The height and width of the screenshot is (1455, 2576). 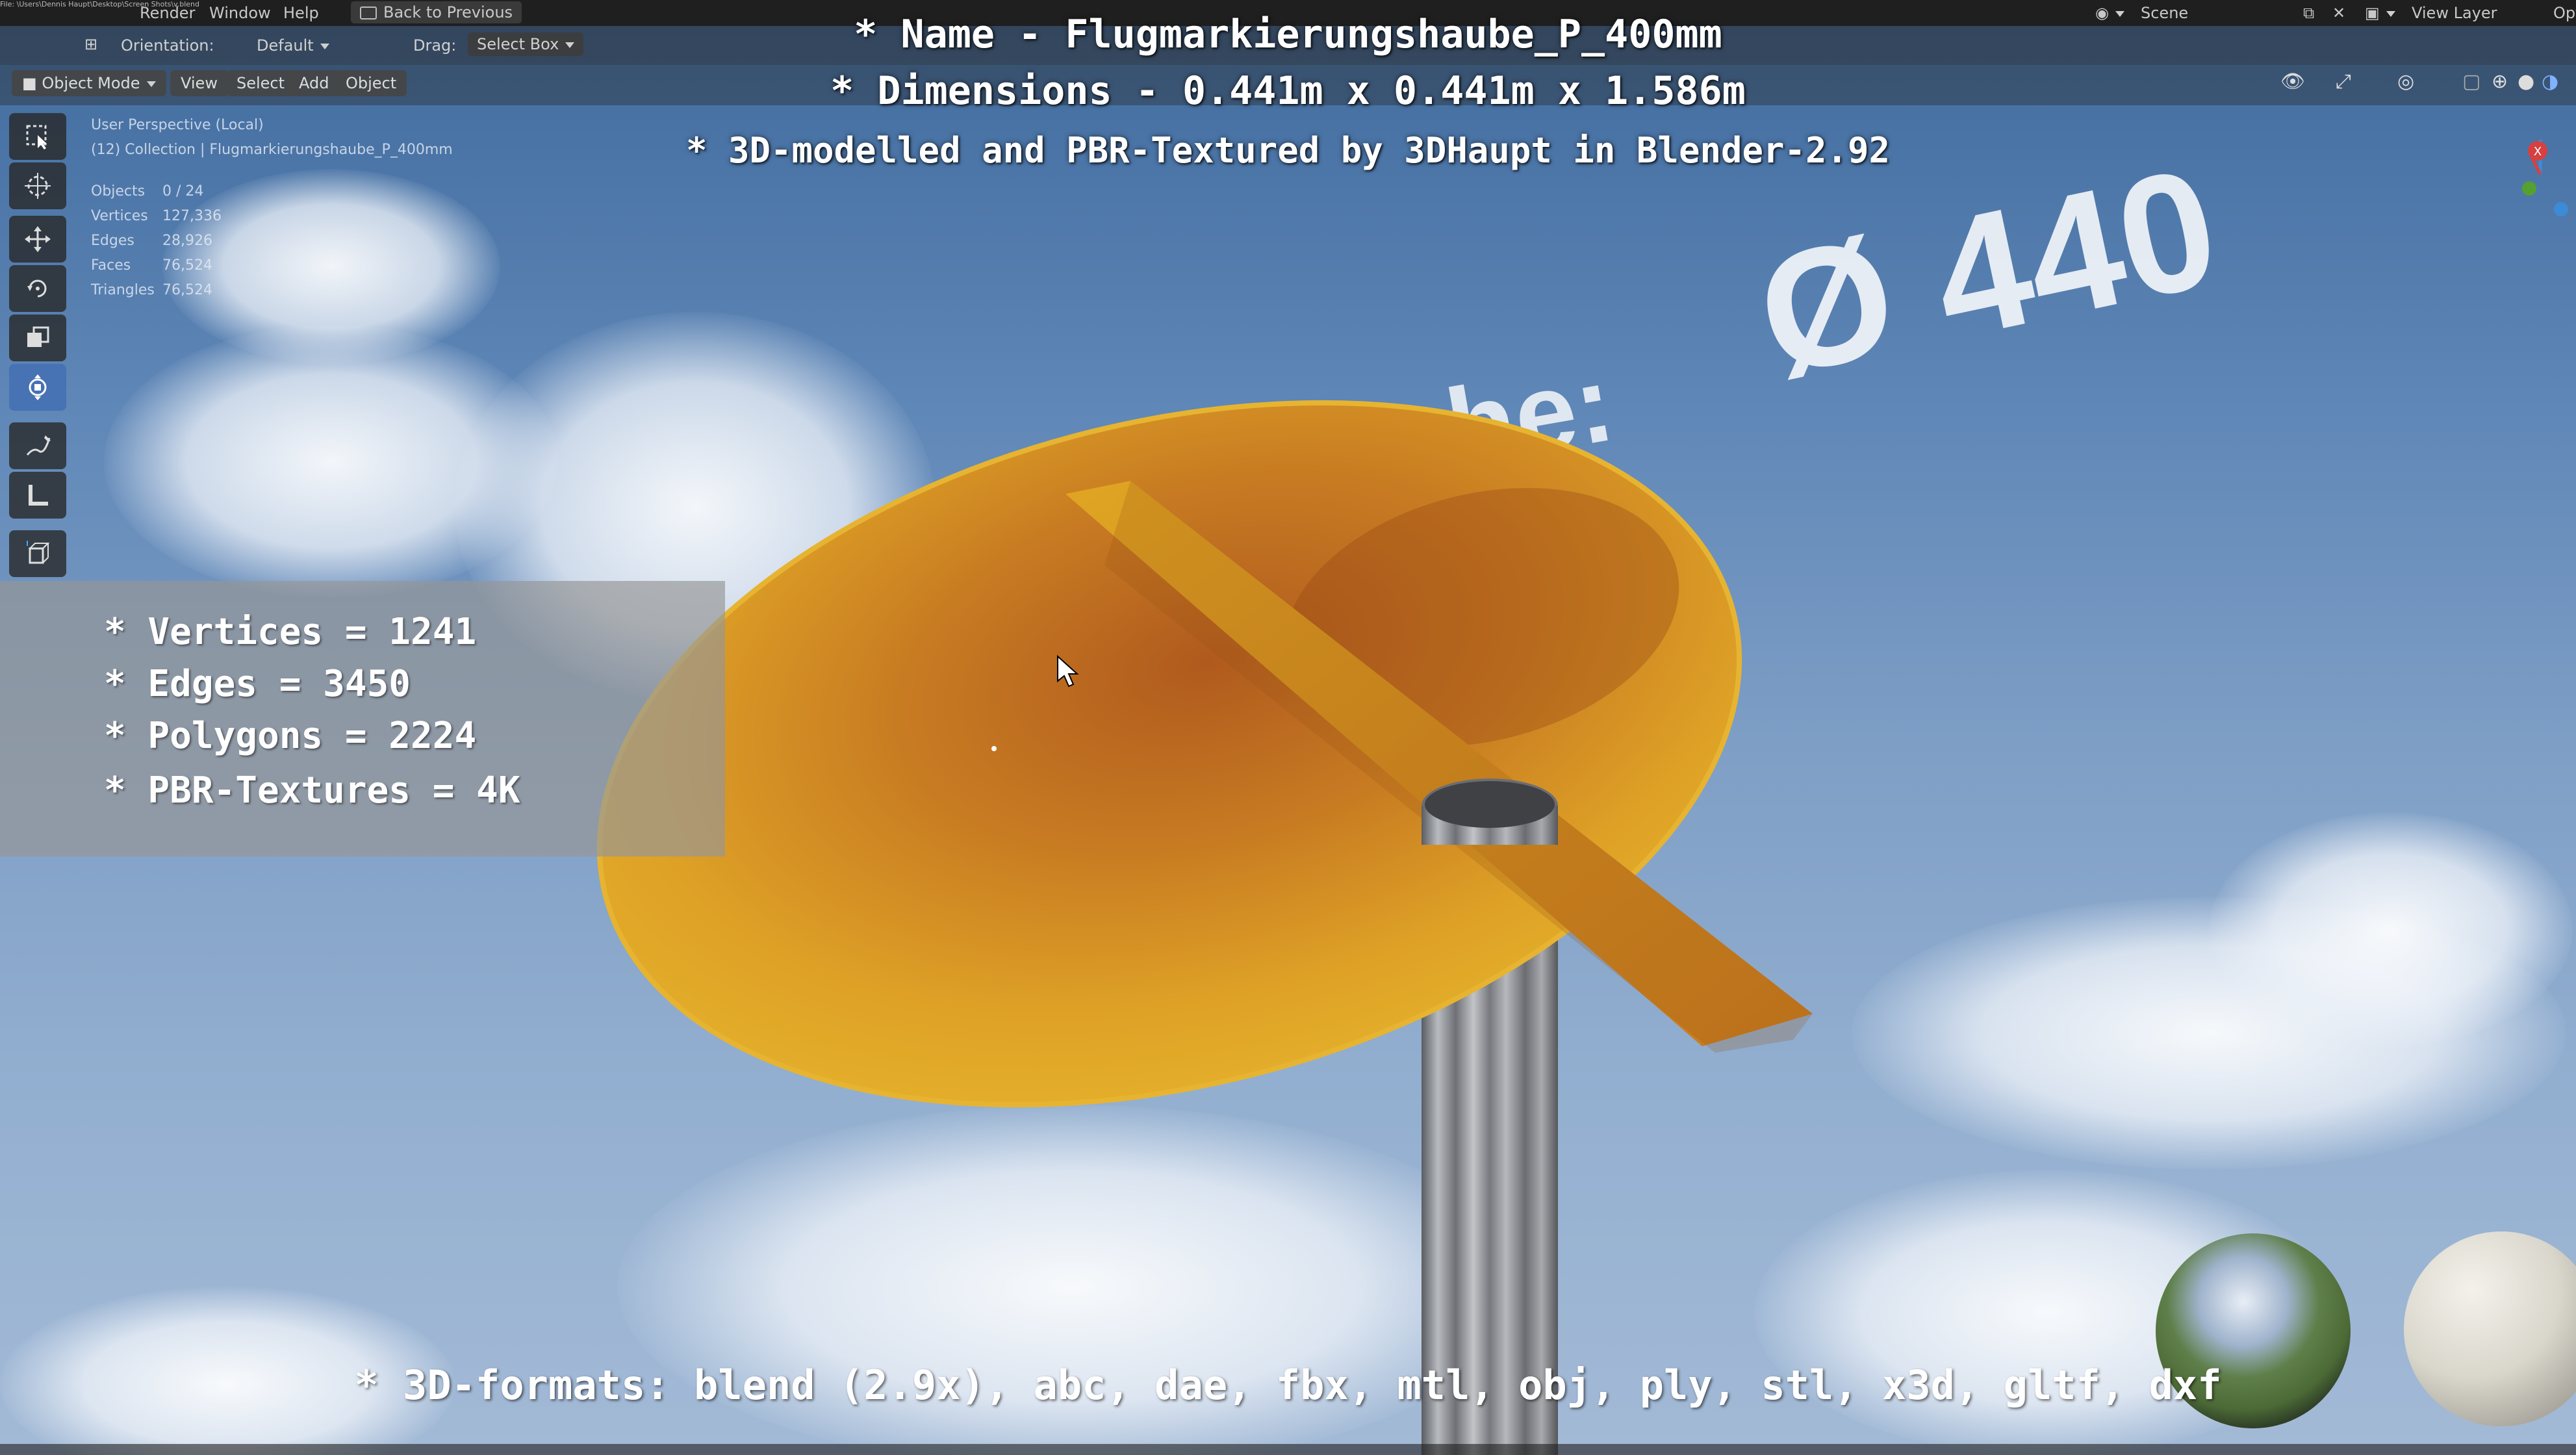 I want to click on select-box-icon, so click(x=36, y=137).